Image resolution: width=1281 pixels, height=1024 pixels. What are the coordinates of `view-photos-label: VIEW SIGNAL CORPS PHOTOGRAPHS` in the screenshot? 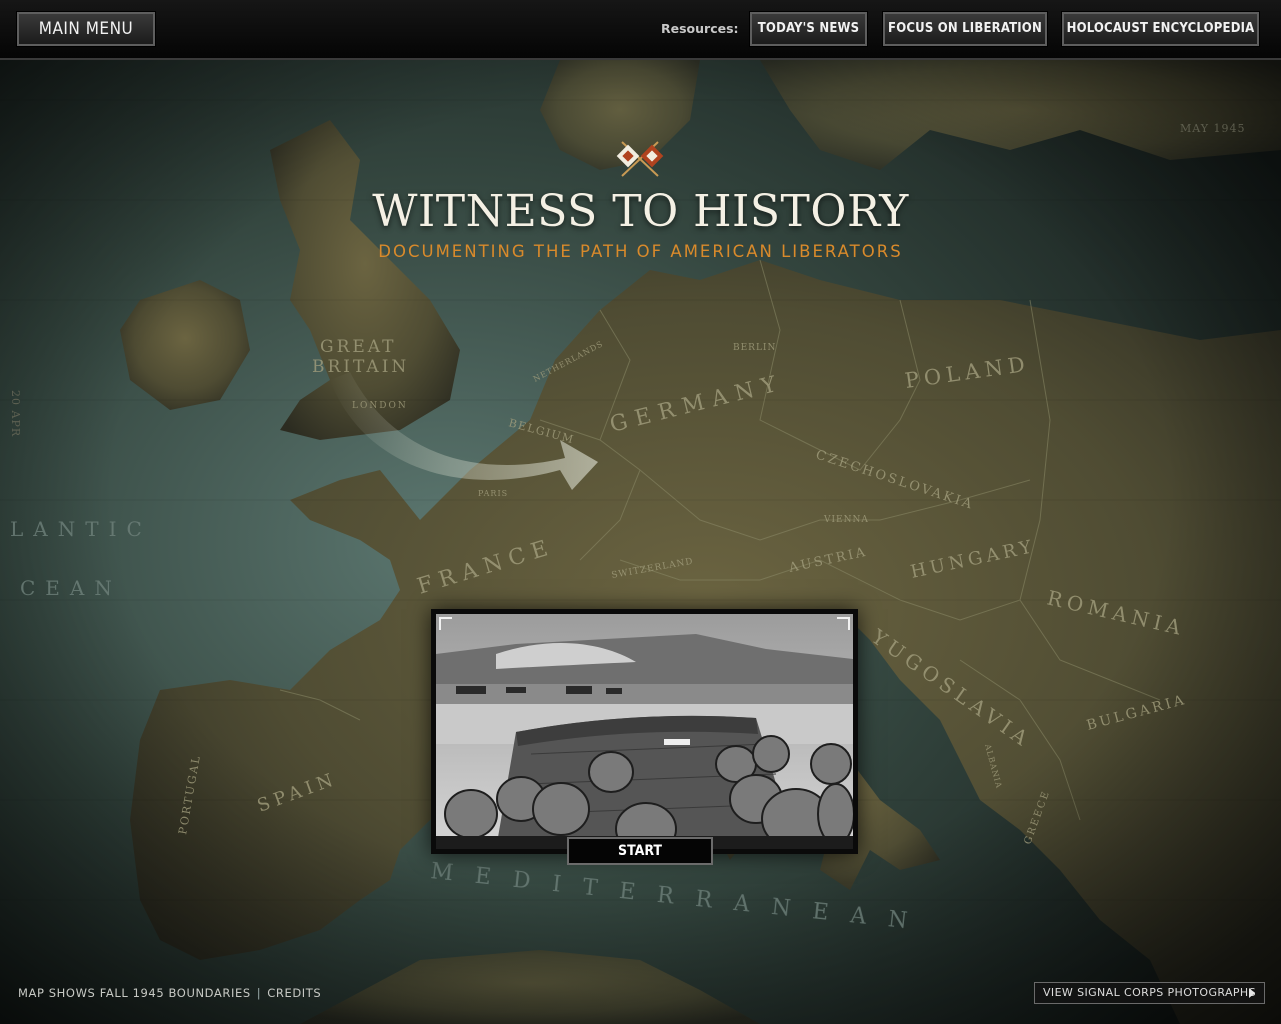 It's located at (1149, 992).